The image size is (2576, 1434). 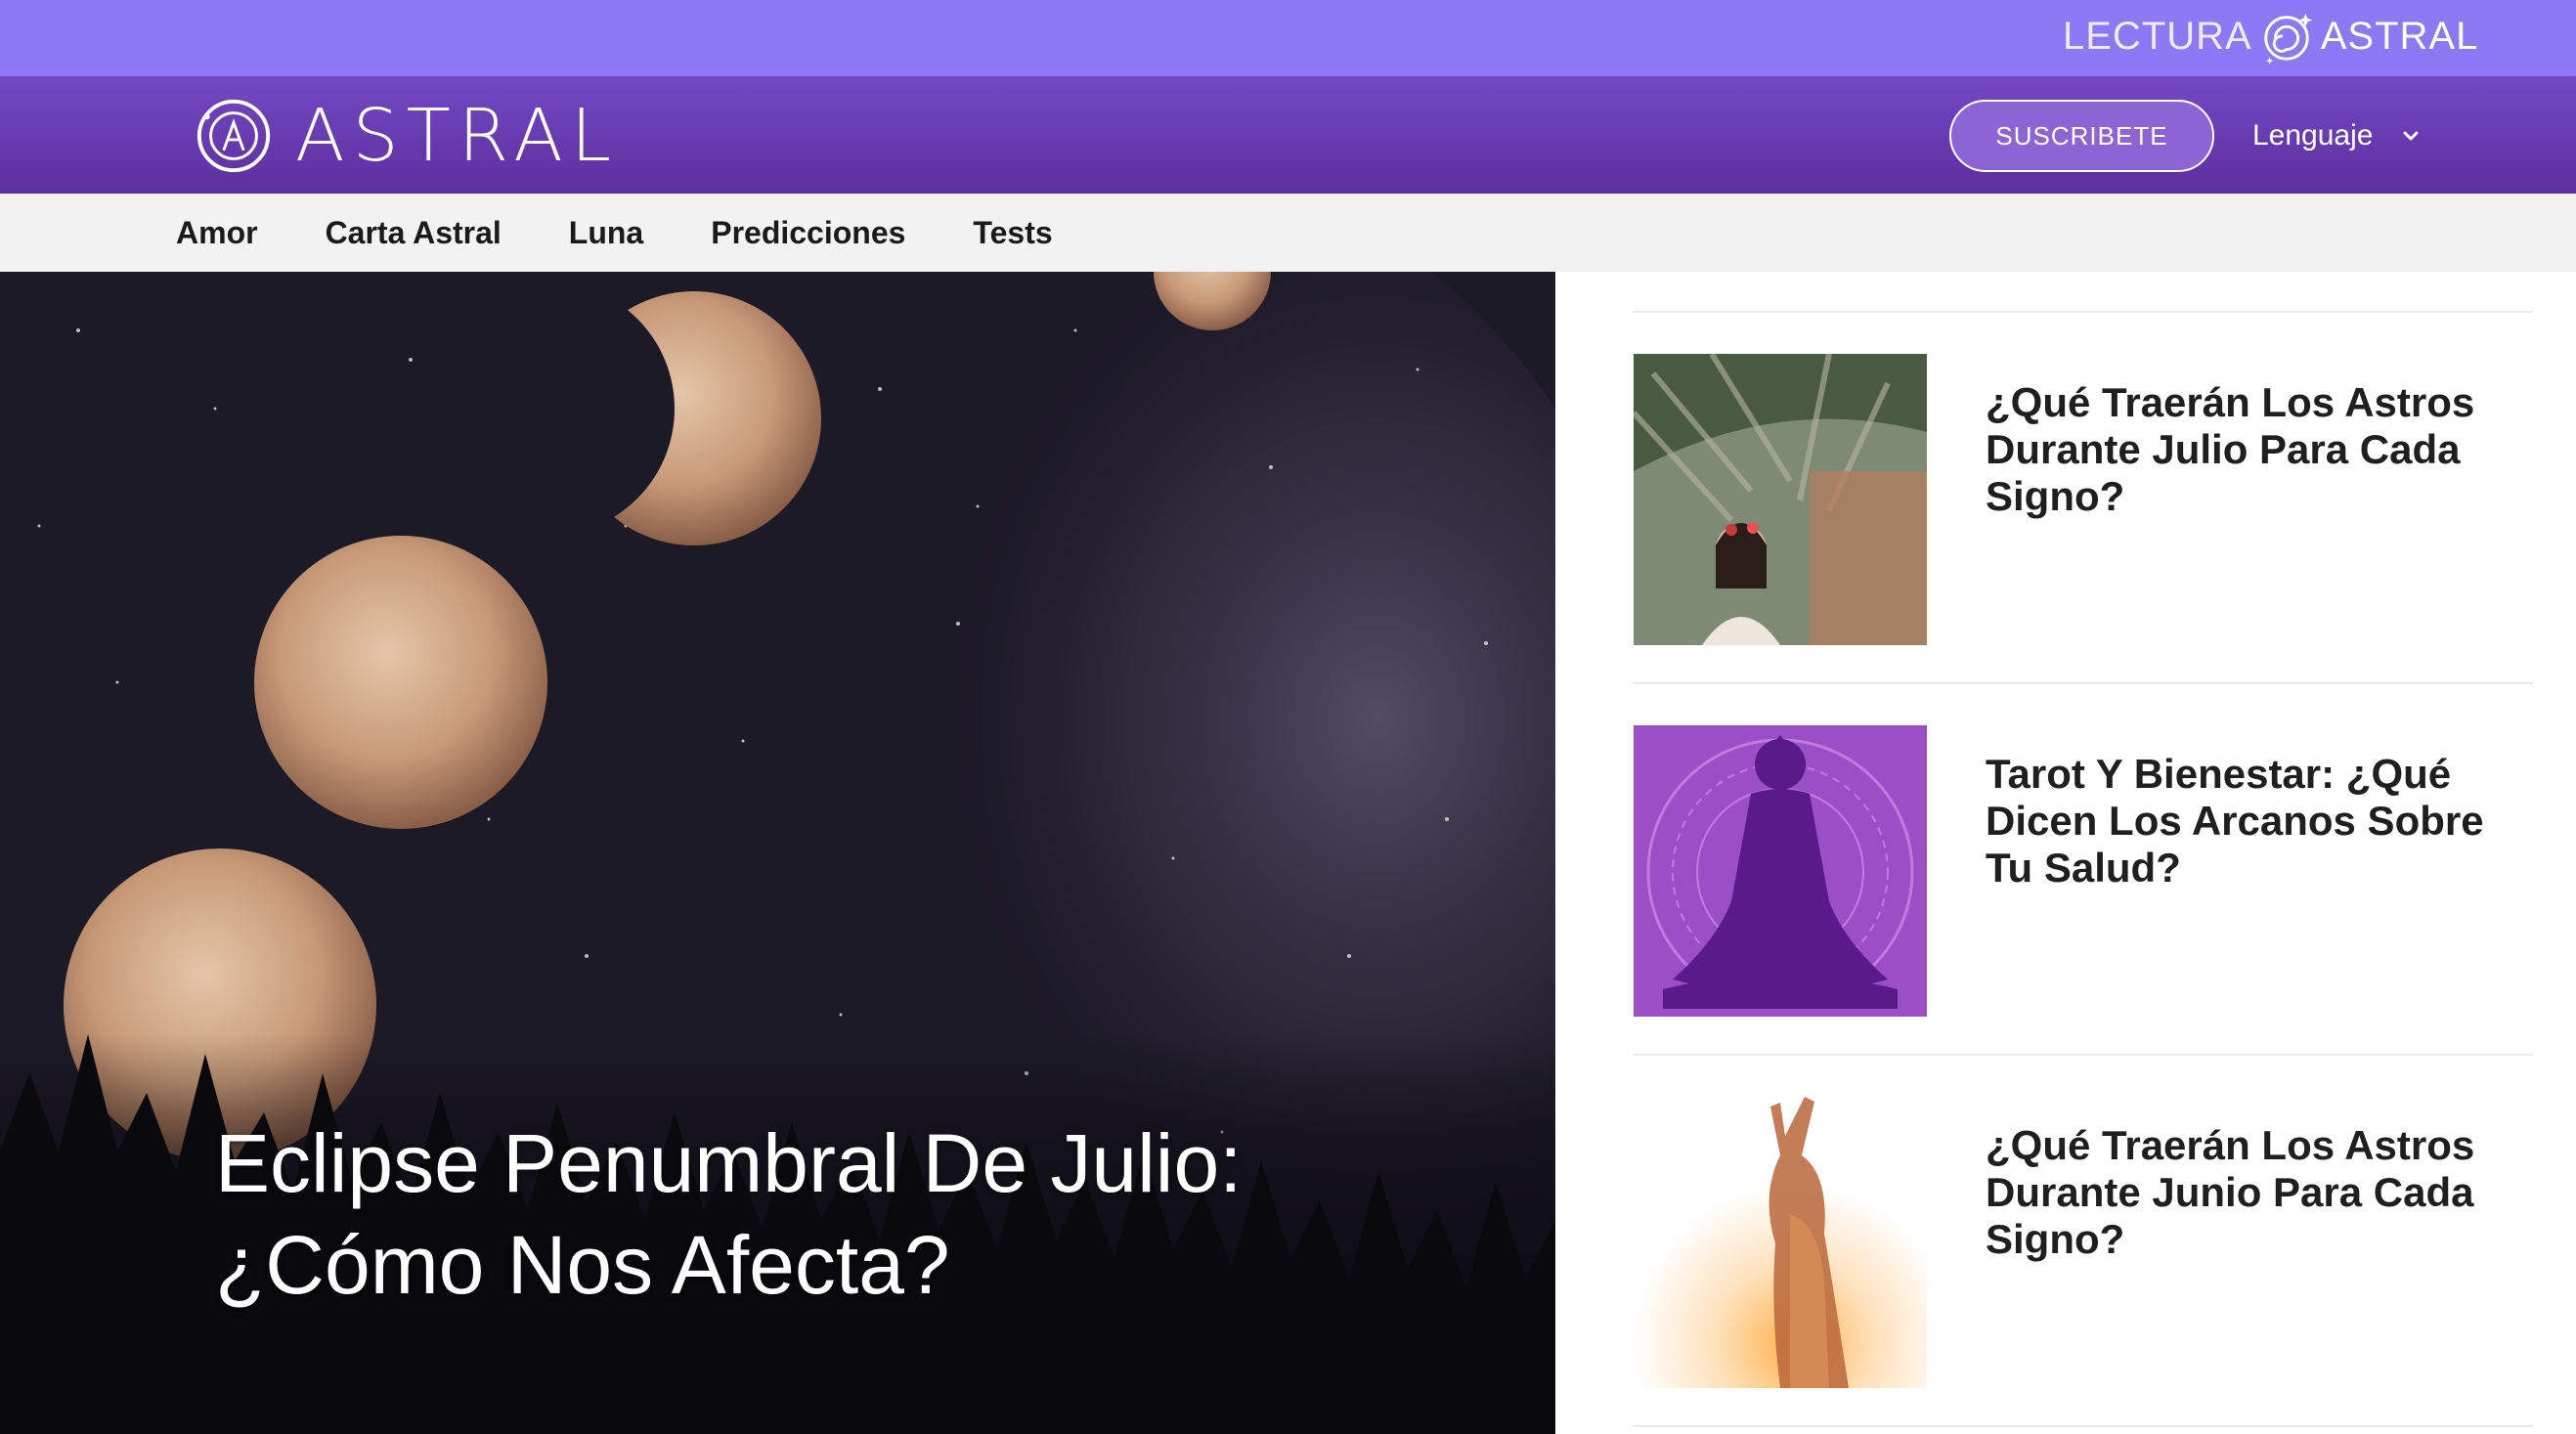 What do you see at coordinates (1288, 135) in the screenshot?
I see `site-header: ASTRAL SUSCRIBETE Lenguaje` at bounding box center [1288, 135].